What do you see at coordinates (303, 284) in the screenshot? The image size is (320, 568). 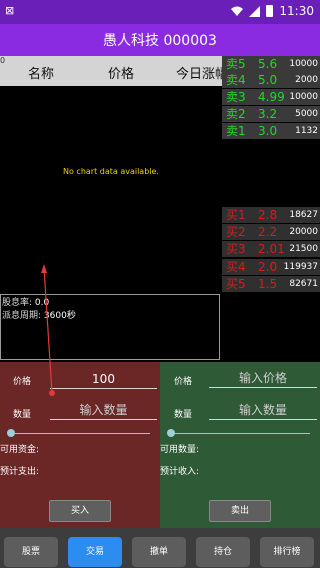 I see `buy-level-volume: 82671` at bounding box center [303, 284].